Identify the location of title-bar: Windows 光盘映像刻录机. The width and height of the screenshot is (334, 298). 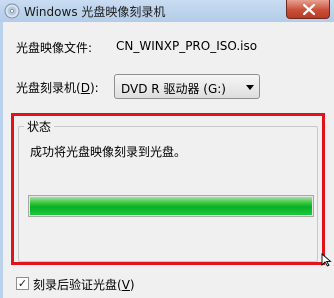
(167, 11).